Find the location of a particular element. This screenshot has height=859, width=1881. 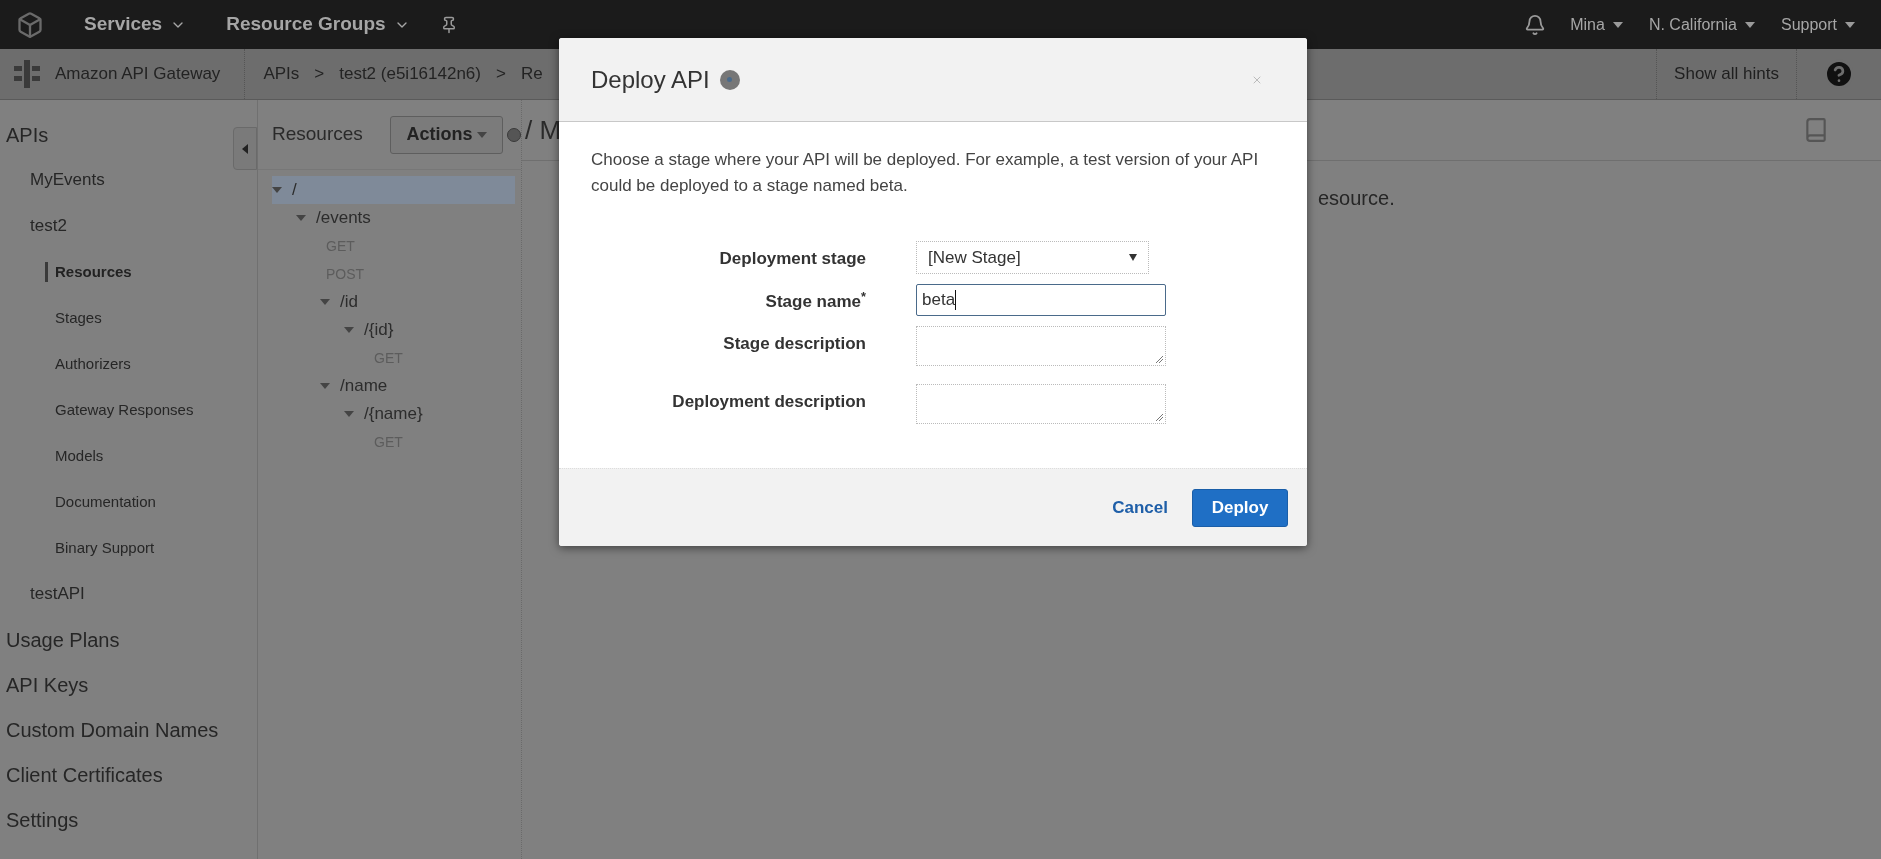

collapse-tab is located at coordinates (245, 148).